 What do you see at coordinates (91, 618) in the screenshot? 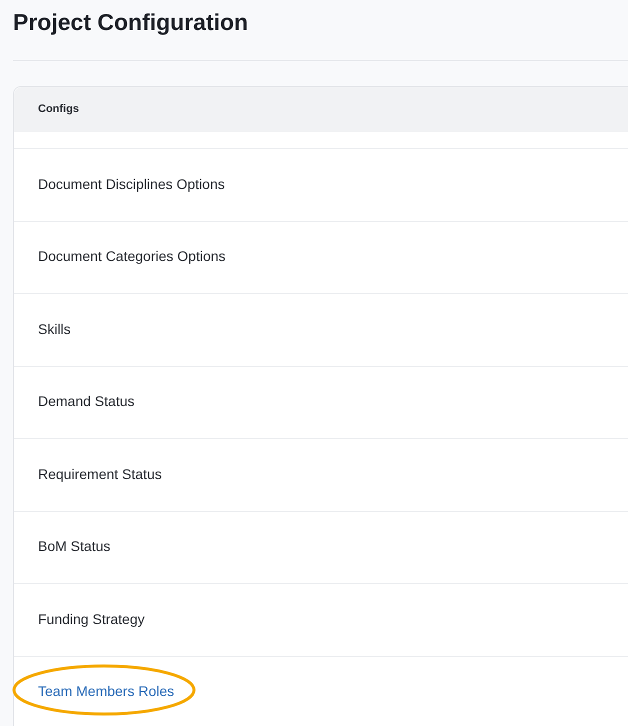
I see `config-link: Funding Strategy` at bounding box center [91, 618].